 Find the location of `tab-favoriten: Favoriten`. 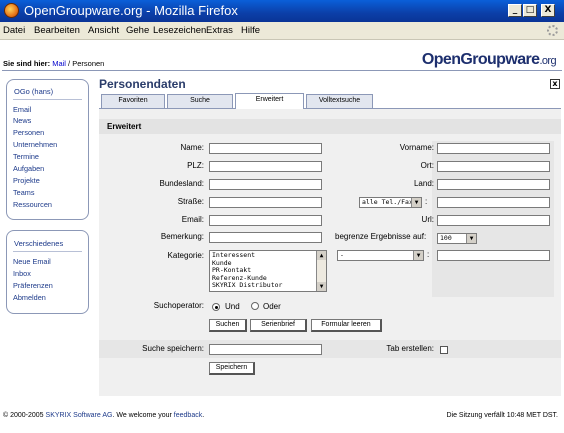

tab-favoriten: Favoriten is located at coordinates (133, 101).